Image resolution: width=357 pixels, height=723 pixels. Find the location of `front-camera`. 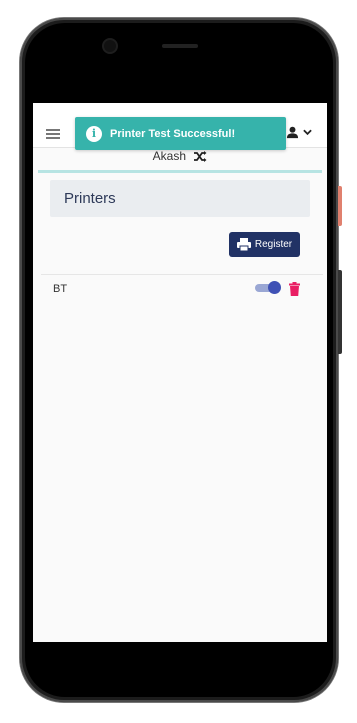

front-camera is located at coordinates (110, 46).